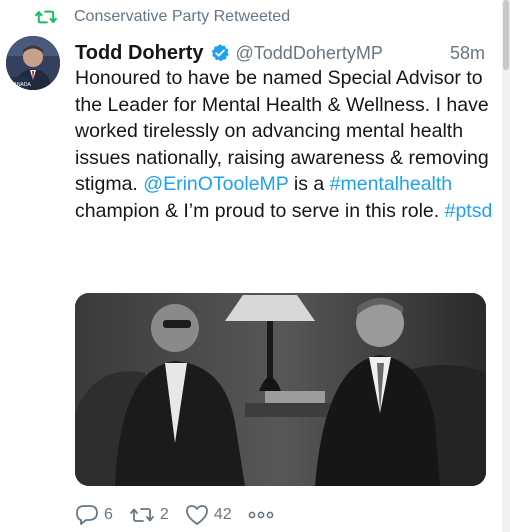 This screenshot has height=532, width=510. I want to click on heart-icon, so click(196, 515).